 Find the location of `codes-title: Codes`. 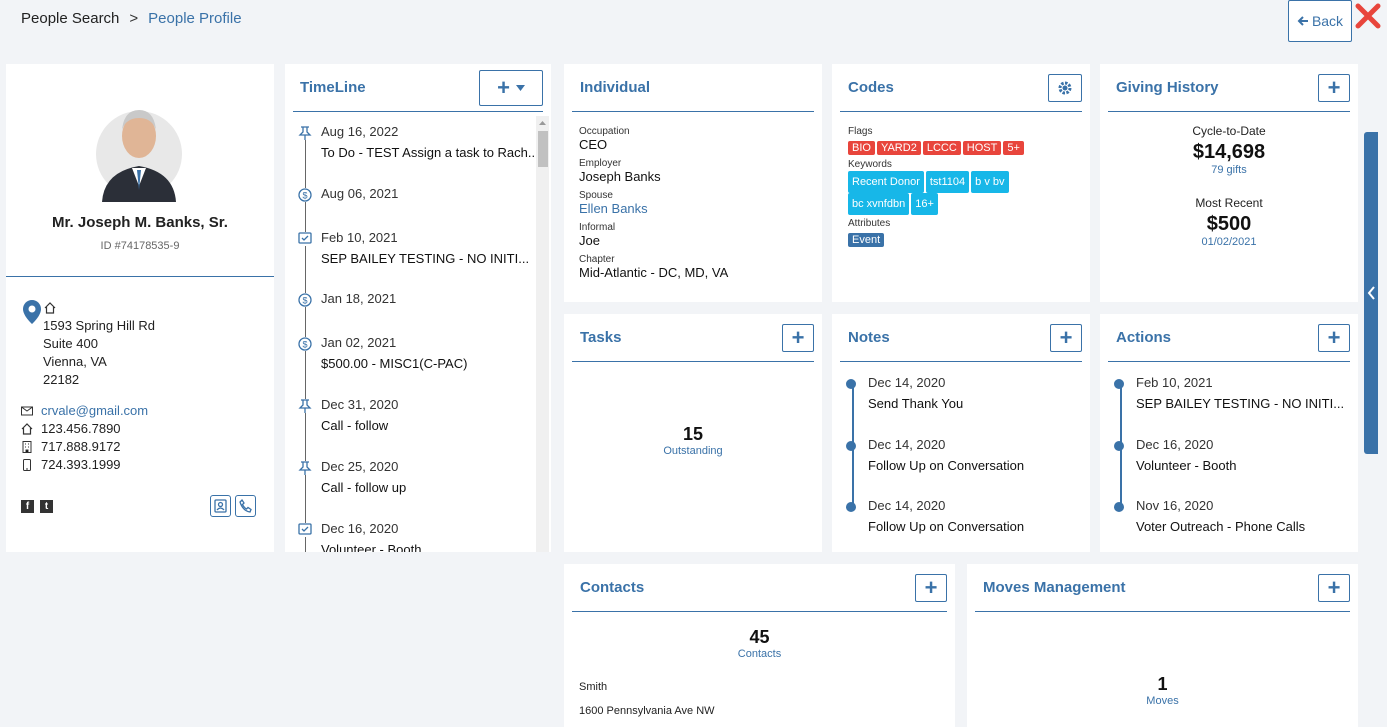

codes-title: Codes is located at coordinates (871, 87).